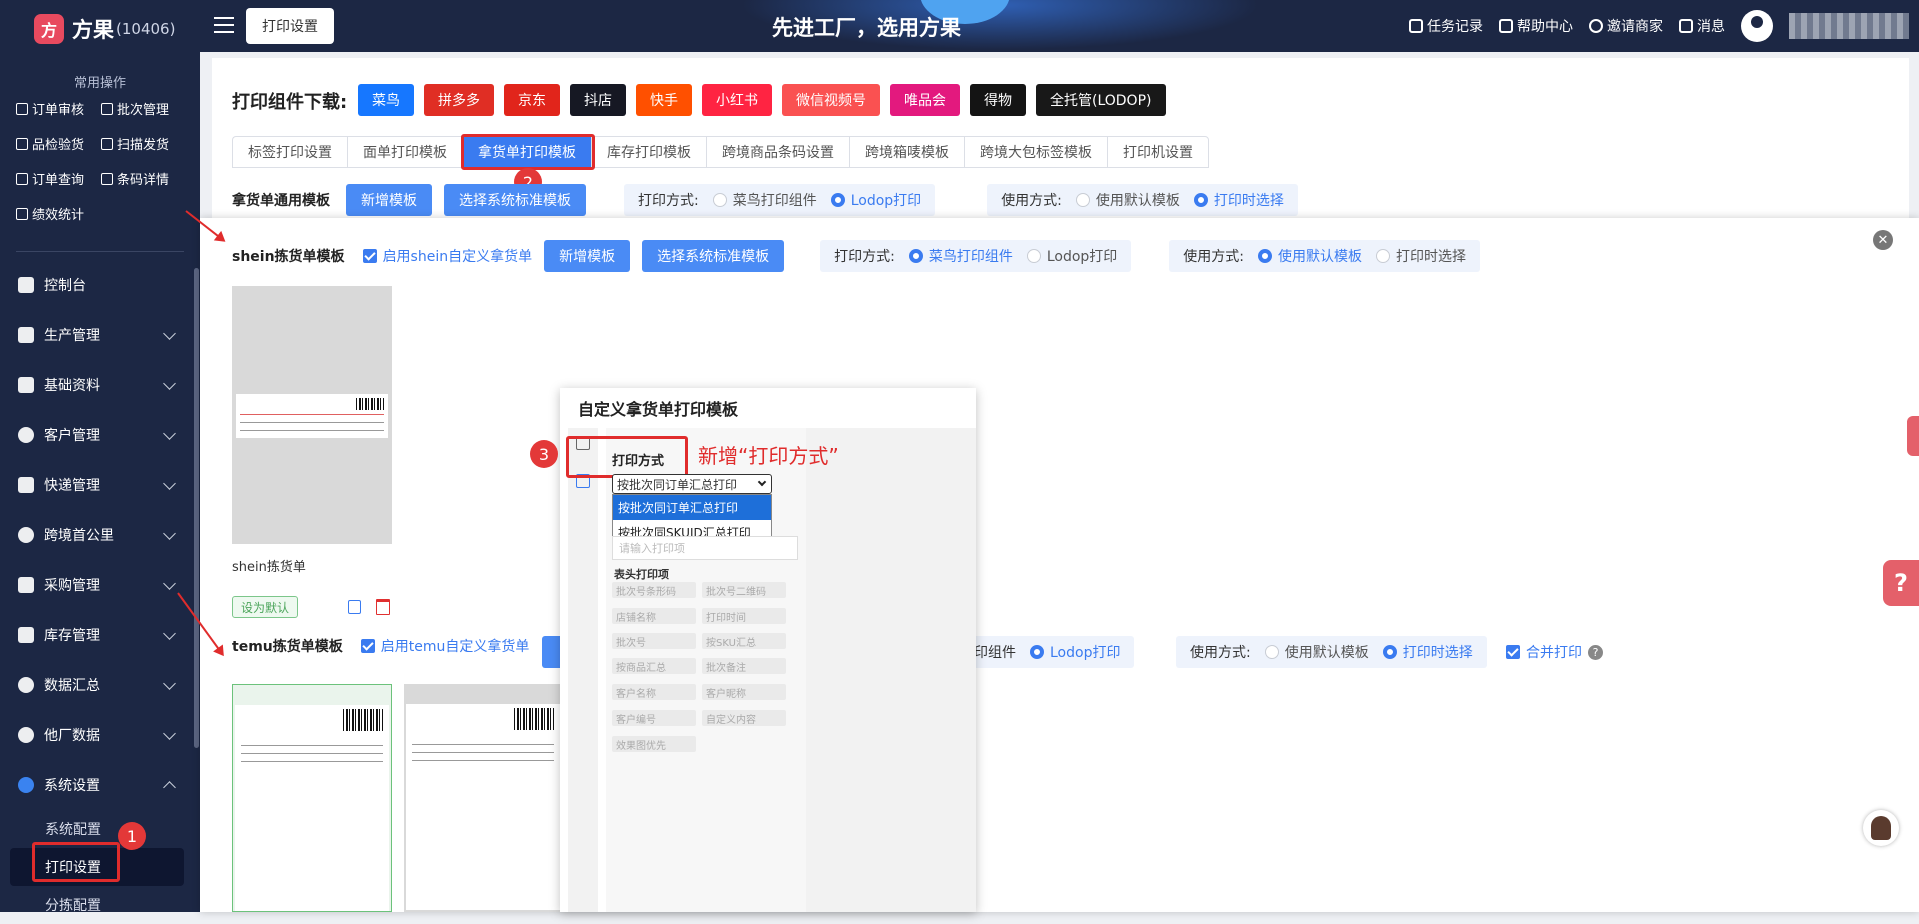  Describe the element at coordinates (1849, 26) in the screenshot. I see `user-name-blurred` at that location.